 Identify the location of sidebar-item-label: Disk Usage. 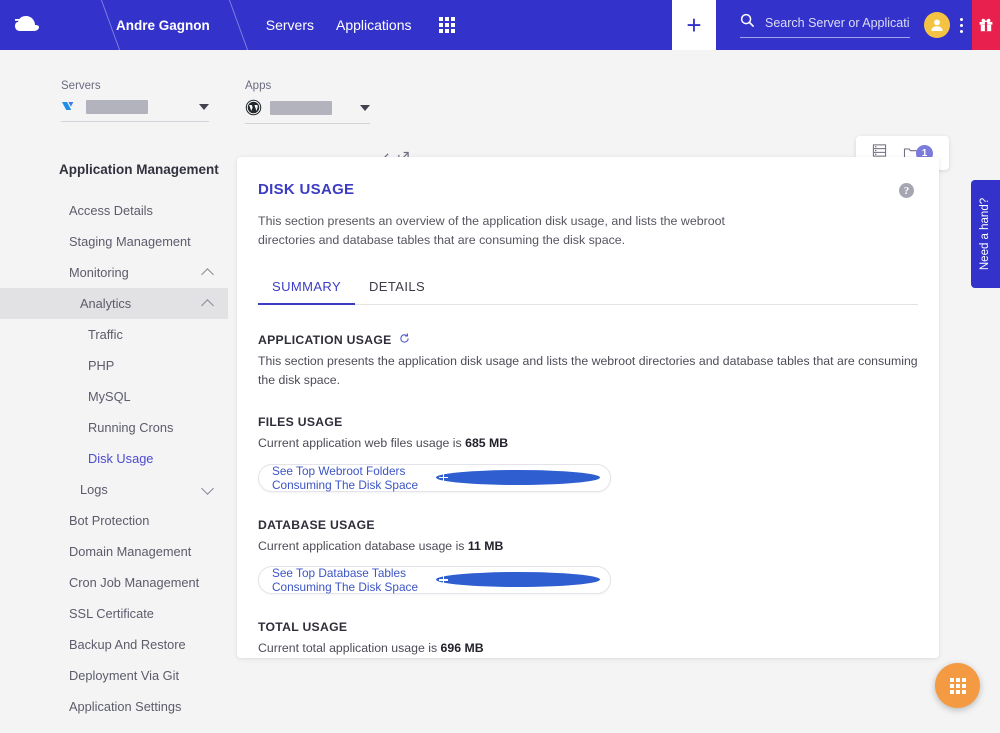
(121, 458).